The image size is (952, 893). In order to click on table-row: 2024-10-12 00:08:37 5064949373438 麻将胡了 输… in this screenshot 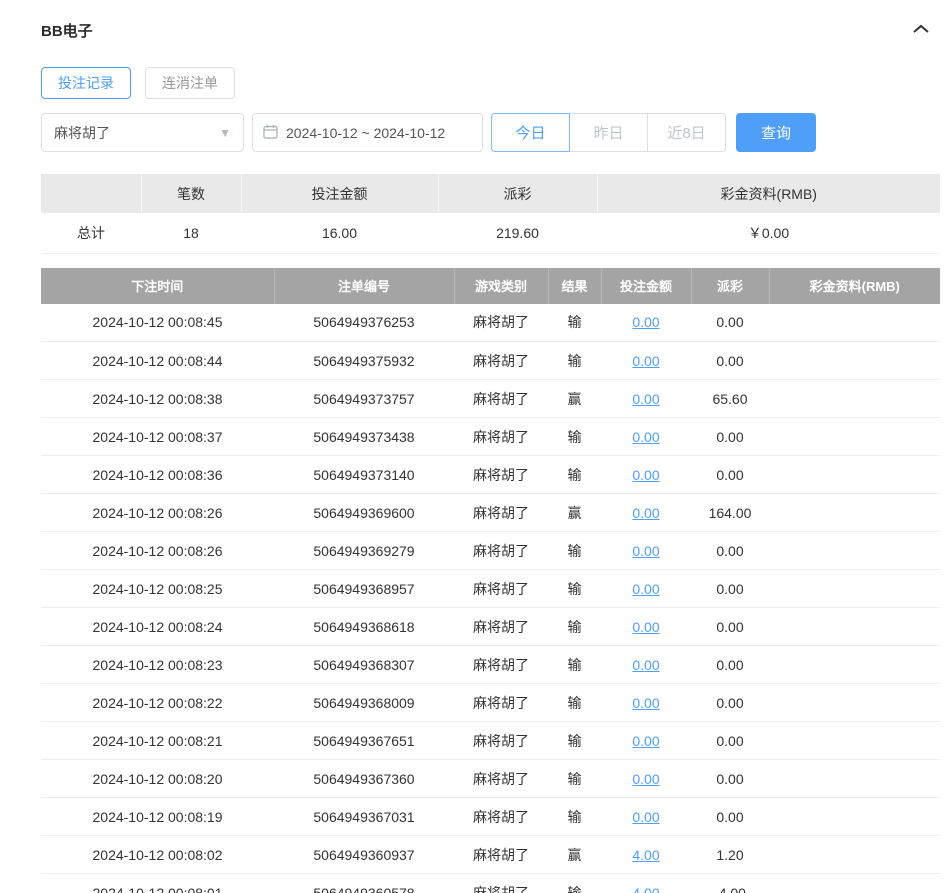, I will do `click(490, 436)`.